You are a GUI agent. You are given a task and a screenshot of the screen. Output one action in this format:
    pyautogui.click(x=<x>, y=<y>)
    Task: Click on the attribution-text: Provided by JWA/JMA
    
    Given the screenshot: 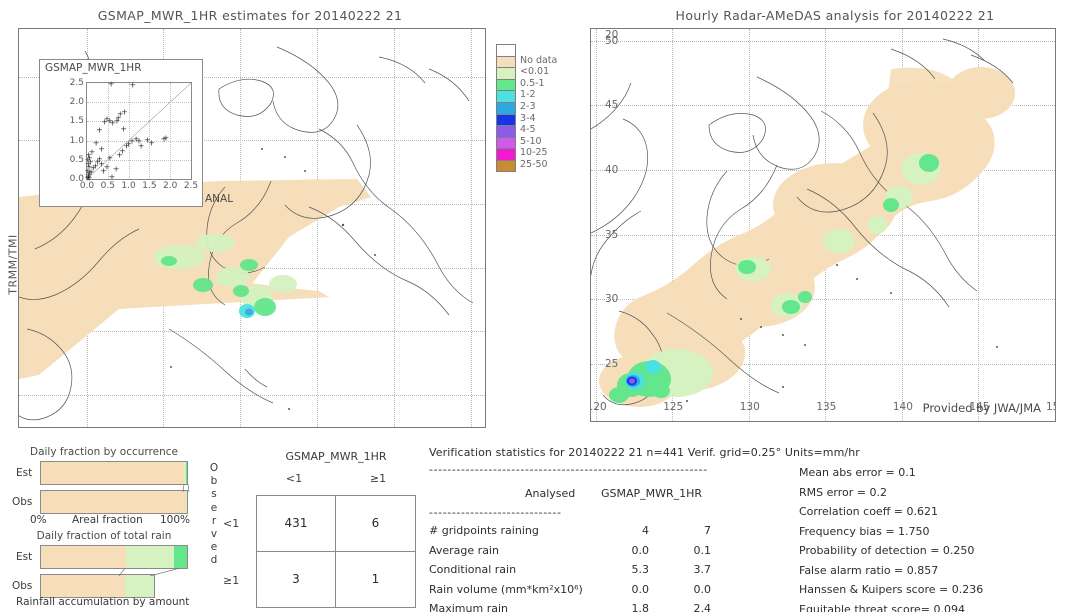 What is the action you would take?
    pyautogui.click(x=981, y=408)
    